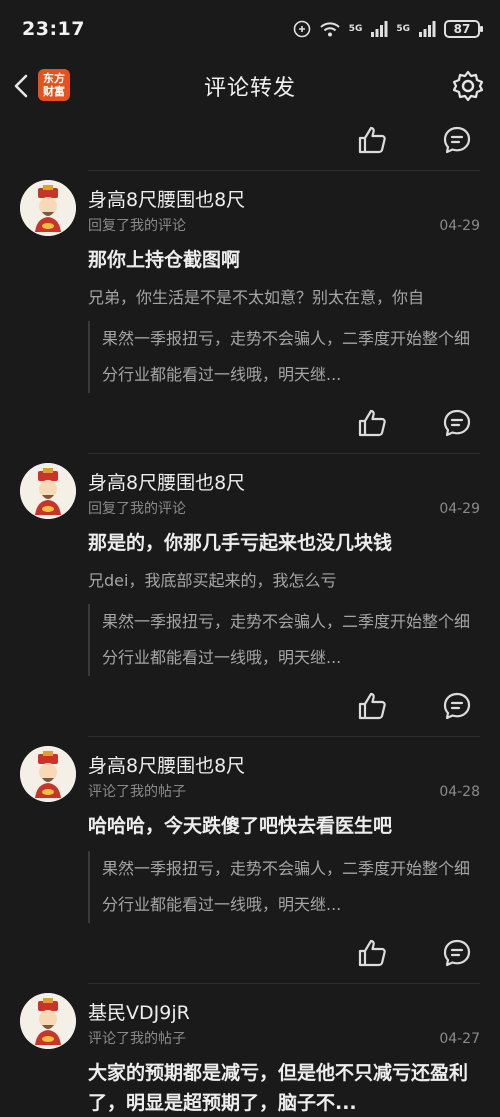 Image resolution: width=500 pixels, height=1117 pixels. I want to click on network-label-2: 5G, so click(403, 29).